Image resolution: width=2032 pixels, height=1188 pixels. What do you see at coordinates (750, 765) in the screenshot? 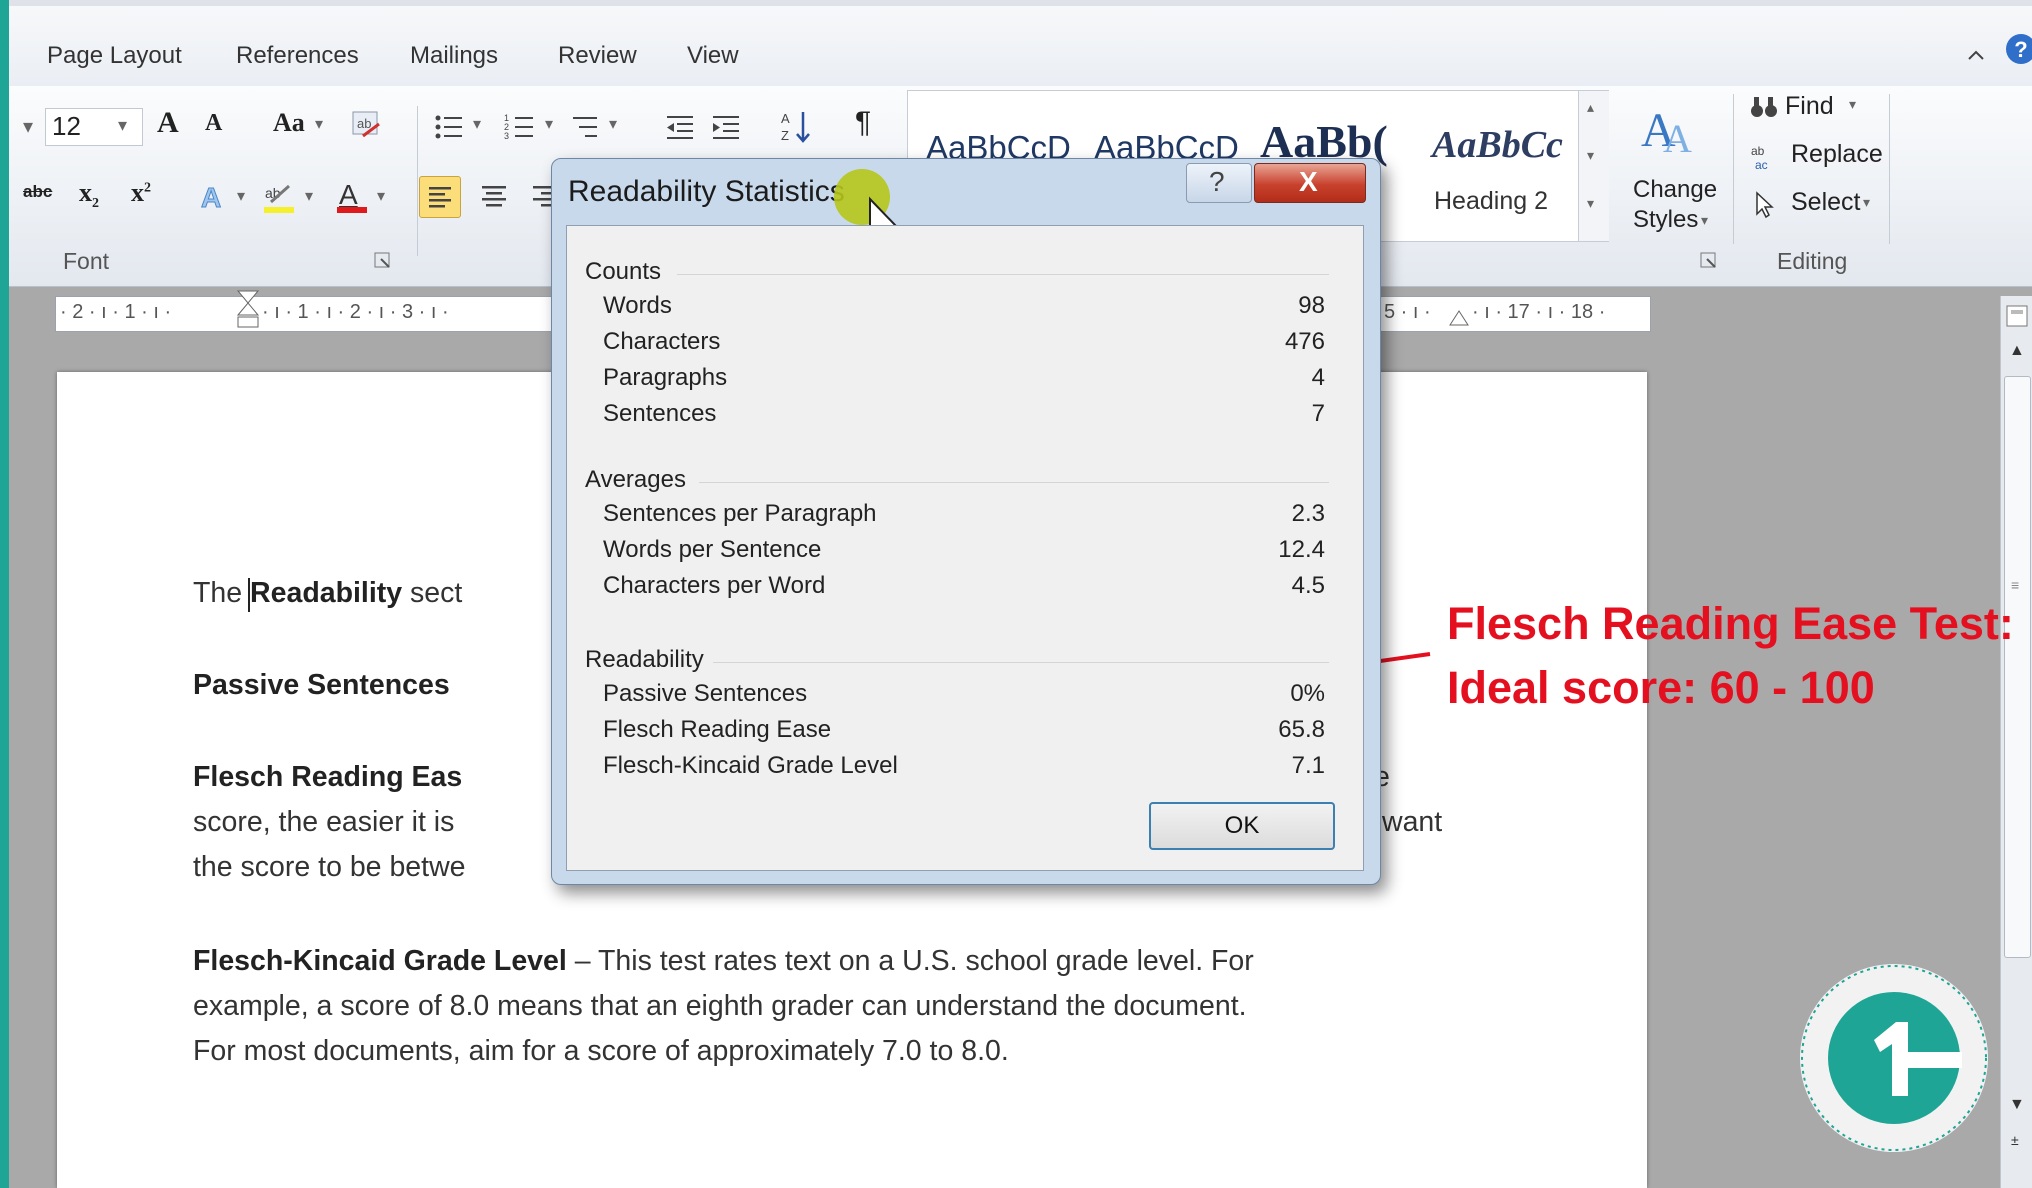
I see `stat-label: Flesch-Kincaid Grade Level` at bounding box center [750, 765].